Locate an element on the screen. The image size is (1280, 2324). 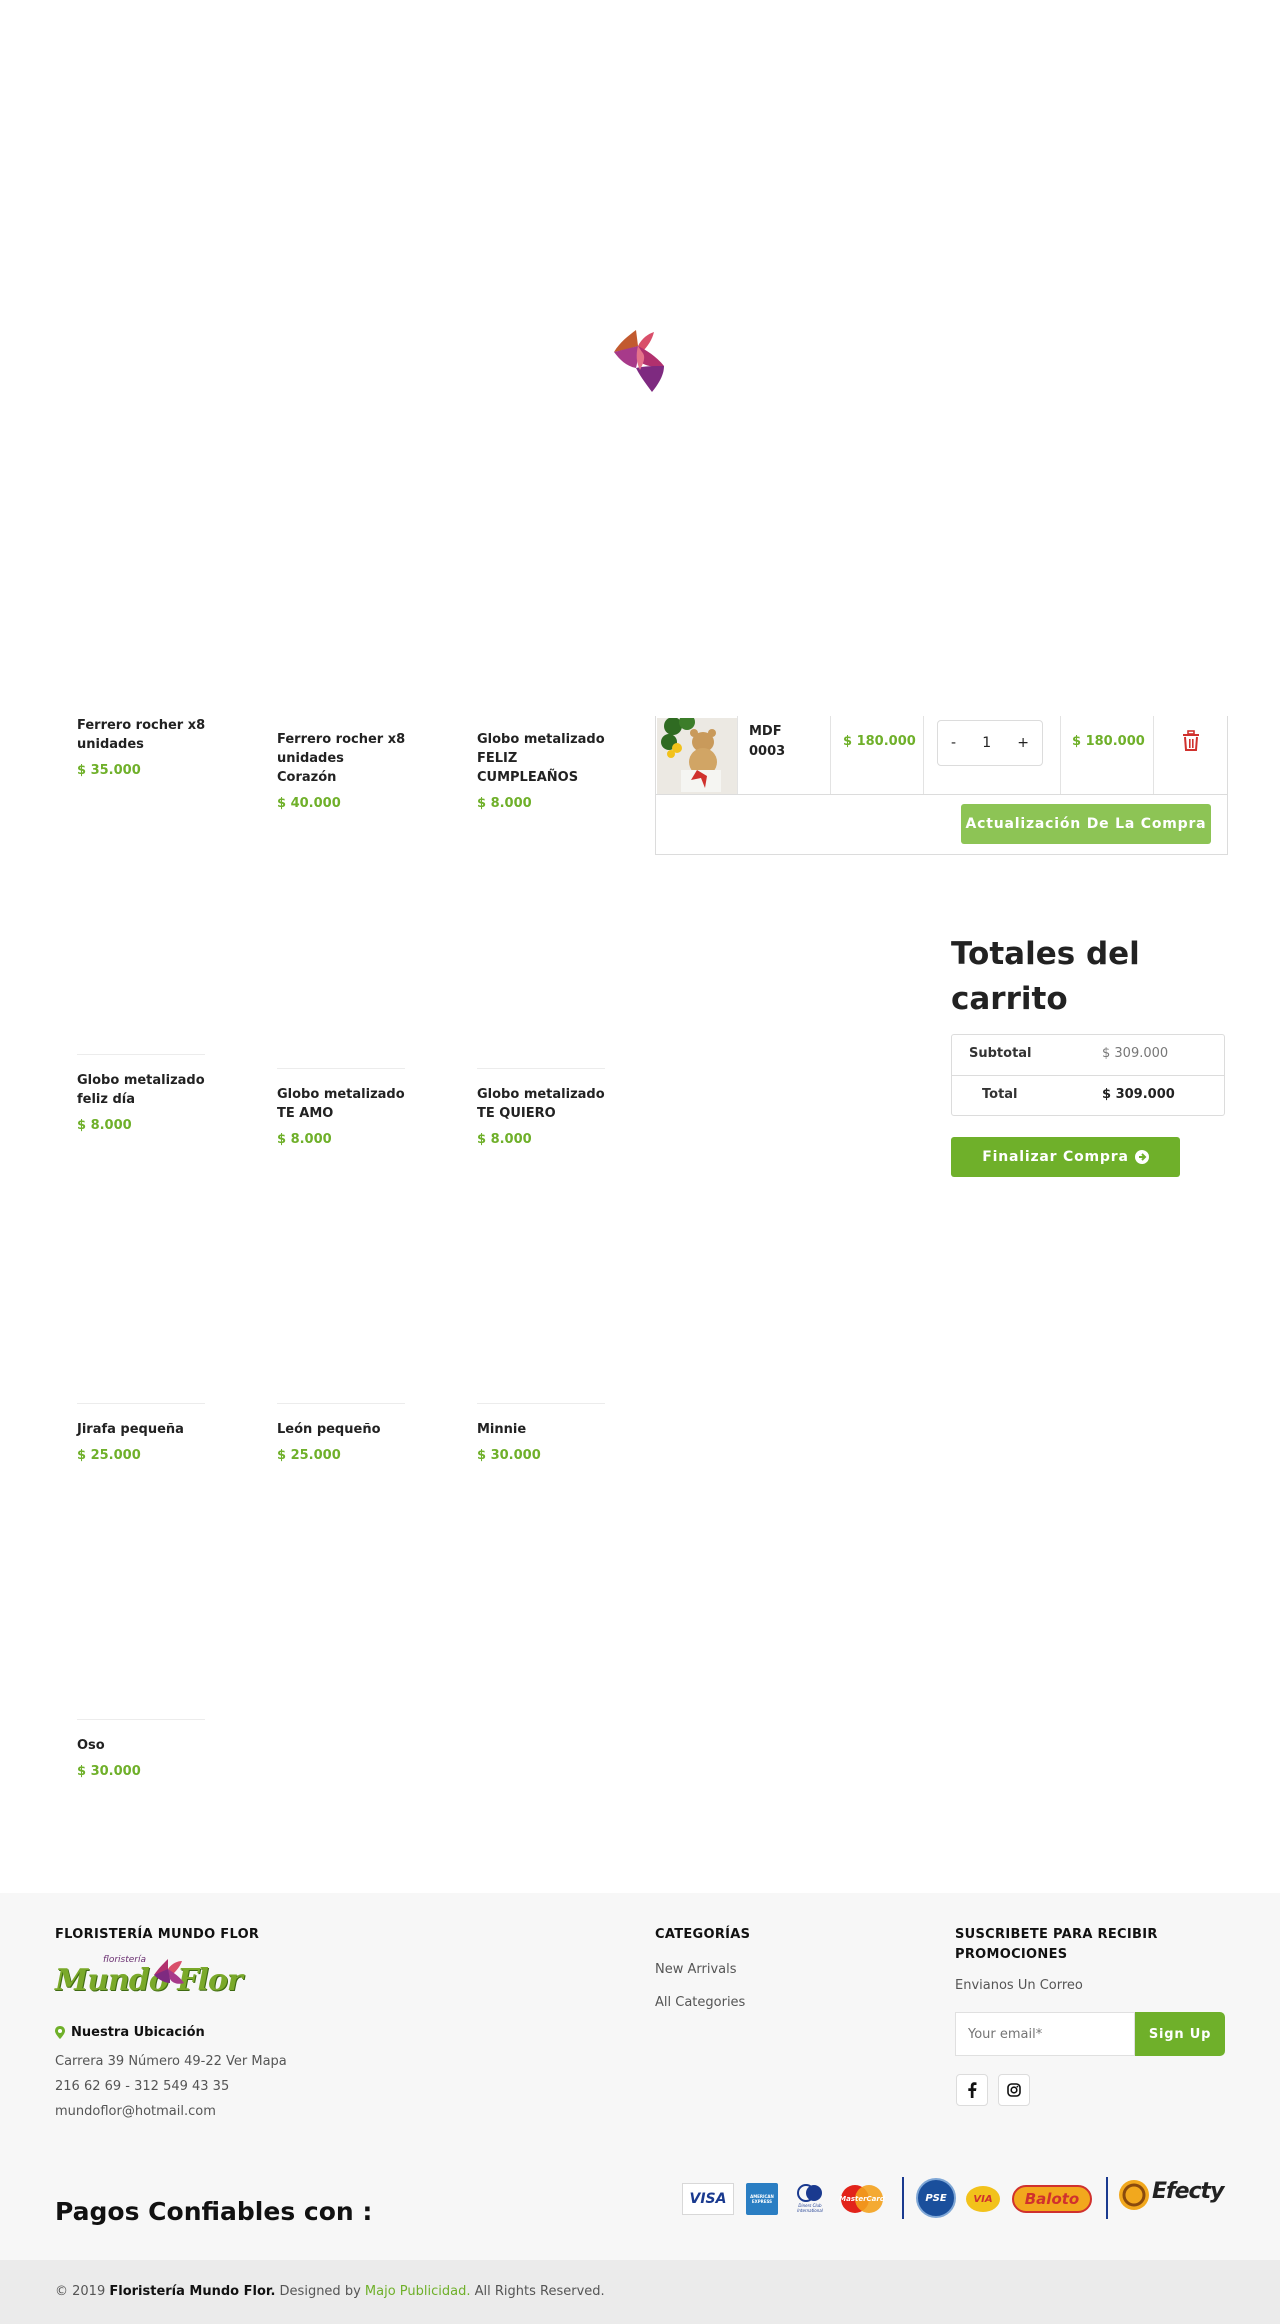
quantity-value: 1 is located at coordinates (986, 743).